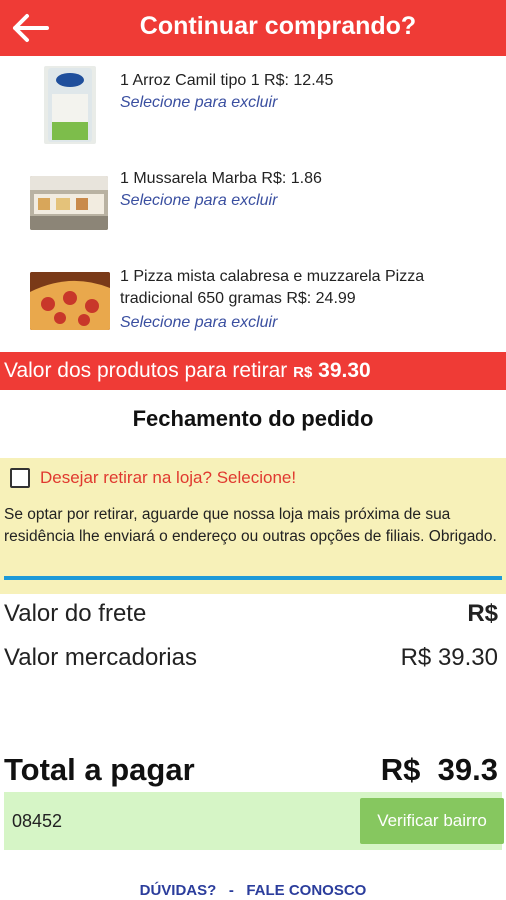  I want to click on goods-label: Valor mercadorias, so click(100, 657).